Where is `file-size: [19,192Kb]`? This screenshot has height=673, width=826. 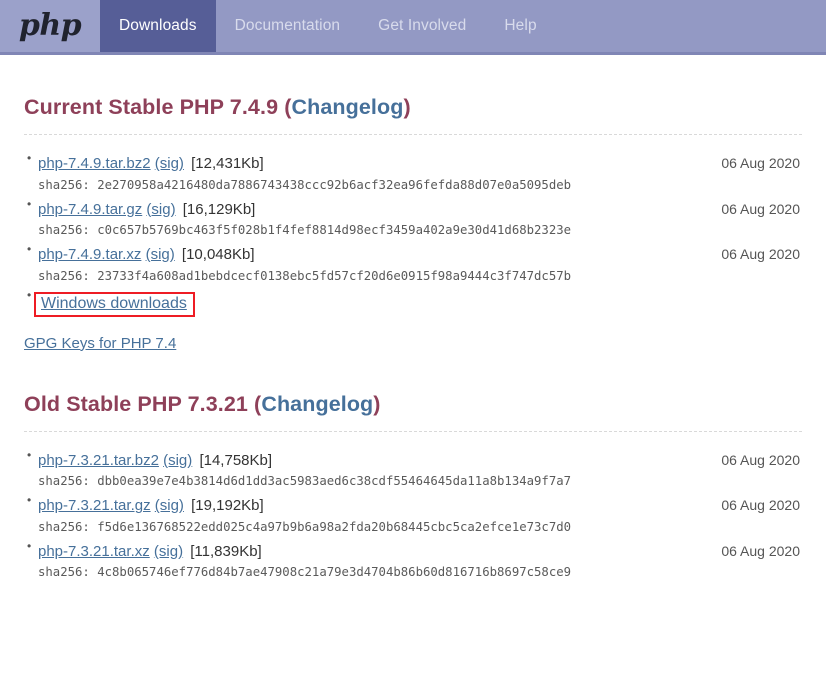 file-size: [19,192Kb] is located at coordinates (227, 506).